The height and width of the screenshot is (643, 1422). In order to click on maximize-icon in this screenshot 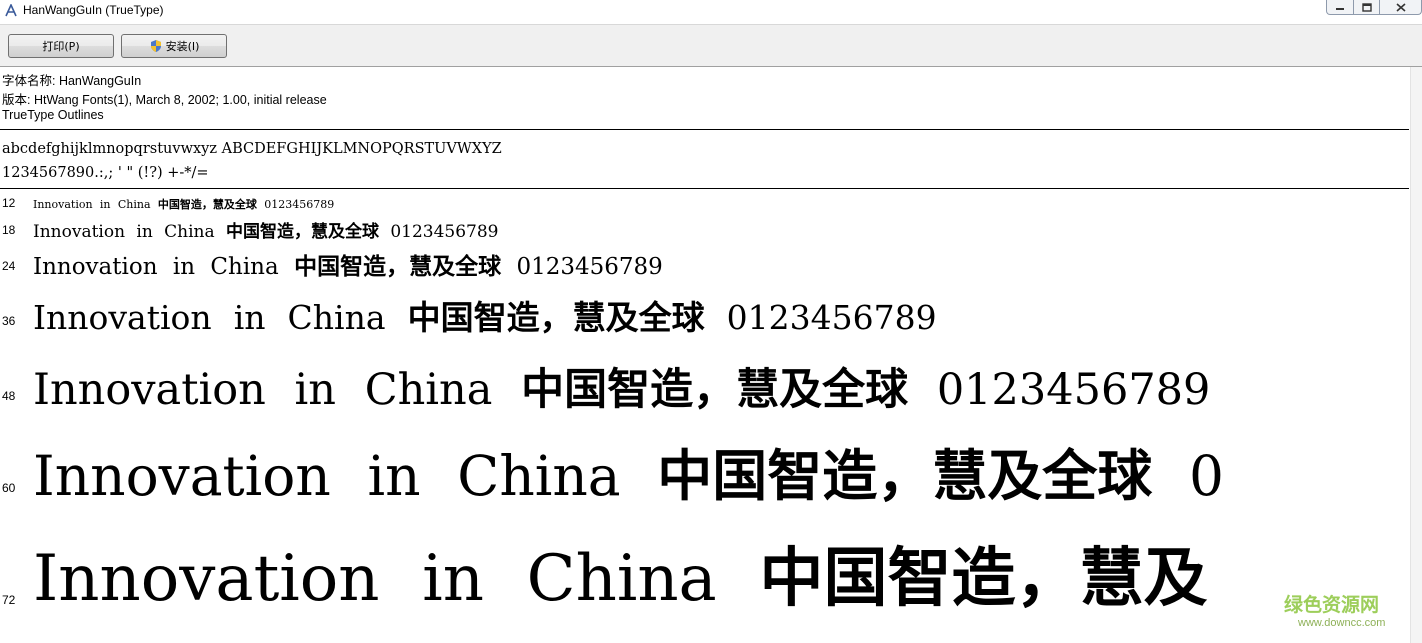, I will do `click(1366, 7)`.